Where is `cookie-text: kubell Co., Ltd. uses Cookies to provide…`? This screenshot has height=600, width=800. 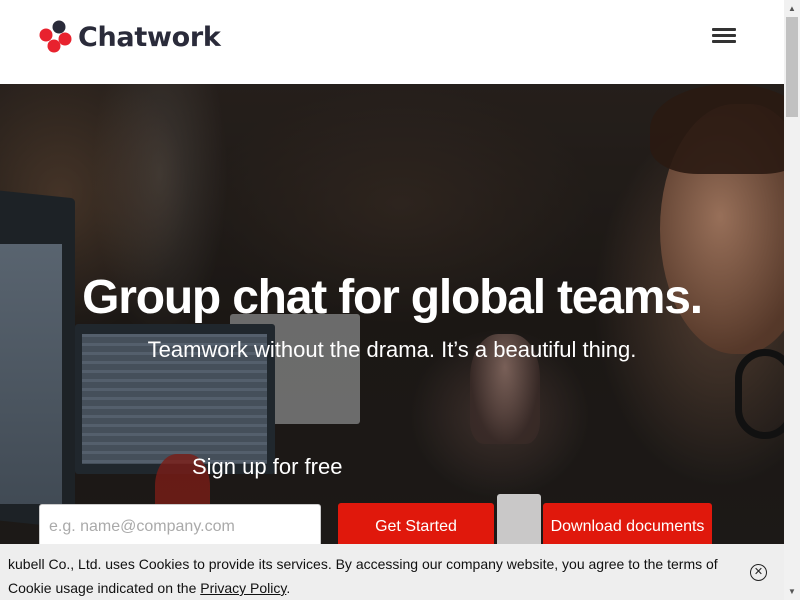
cookie-text: kubell Co., Ltd. uses Cookies to provide… is located at coordinates (363, 576).